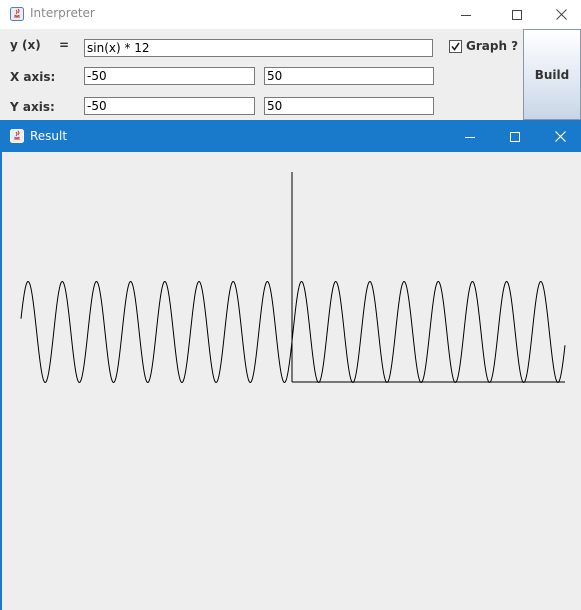  I want to click on checkbox-box, so click(455, 46).